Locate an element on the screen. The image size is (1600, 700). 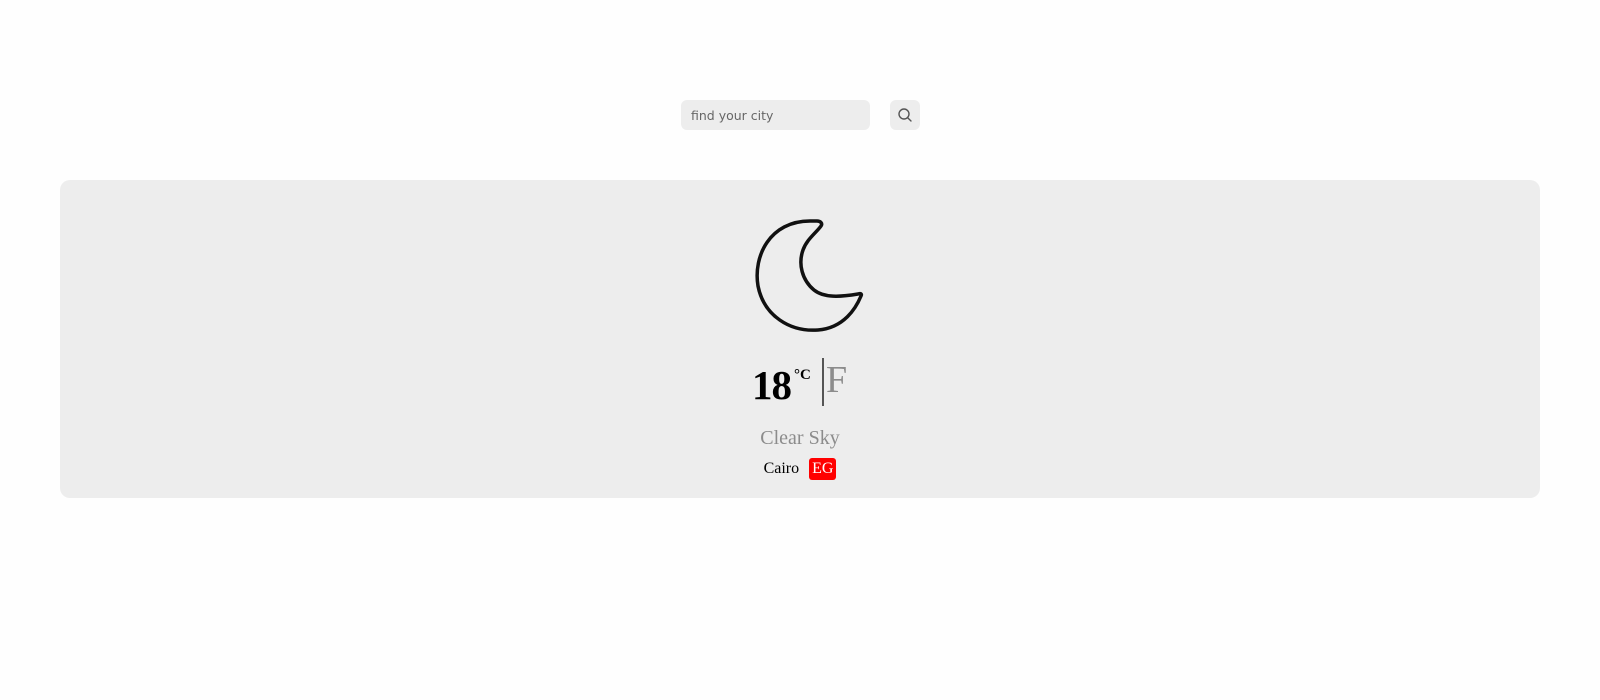
celsius-unit-toggle: °C is located at coordinates (802, 375).